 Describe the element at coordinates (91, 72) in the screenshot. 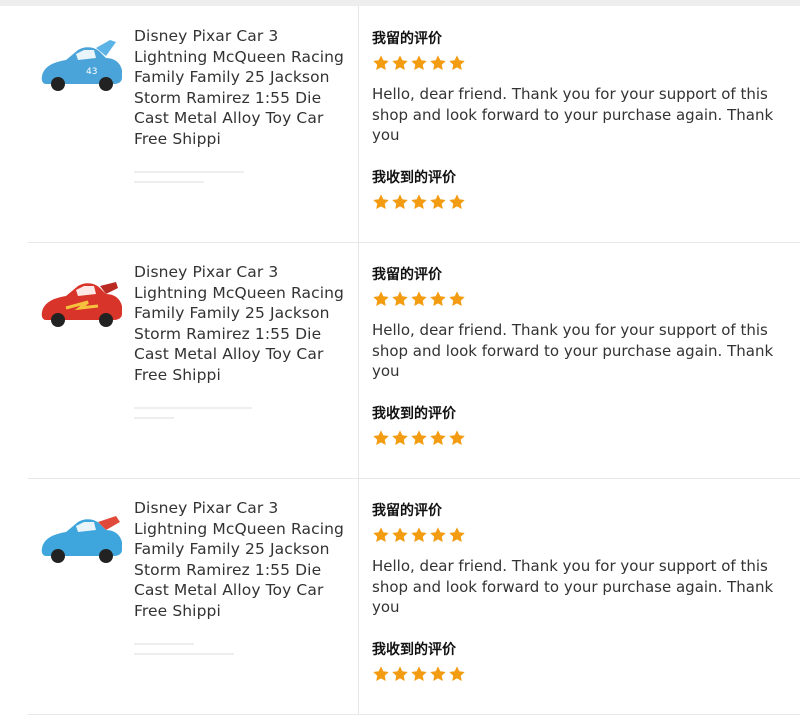

I see `car-number: 43` at that location.